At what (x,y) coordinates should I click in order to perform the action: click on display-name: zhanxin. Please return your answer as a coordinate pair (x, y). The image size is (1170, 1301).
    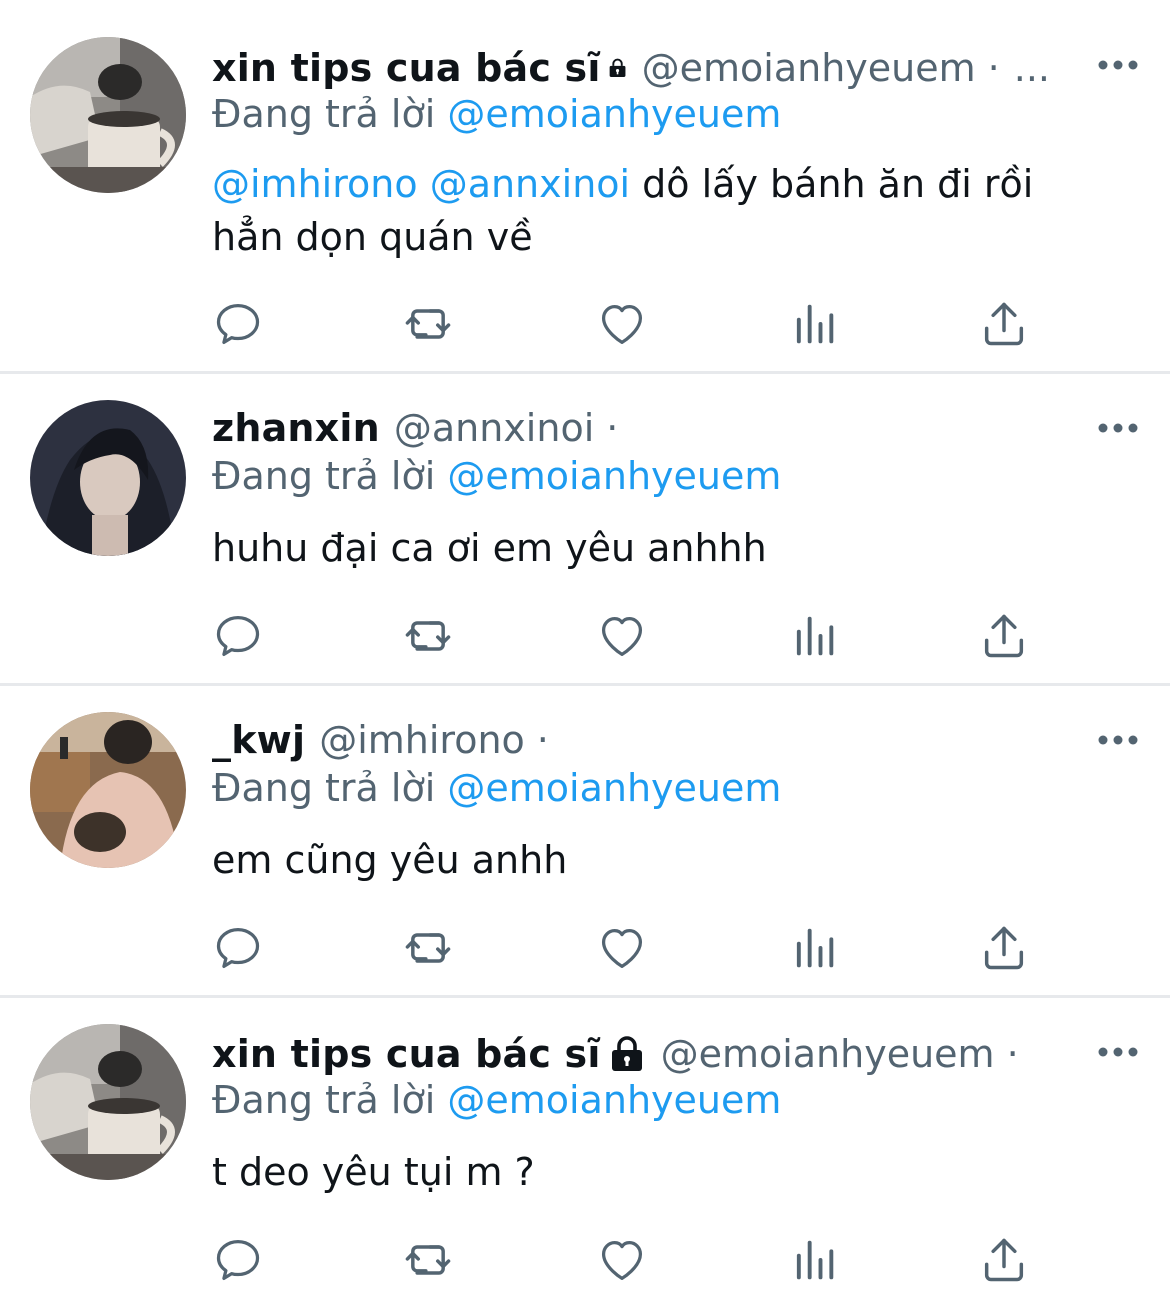
    Looking at the image, I should click on (296, 428).